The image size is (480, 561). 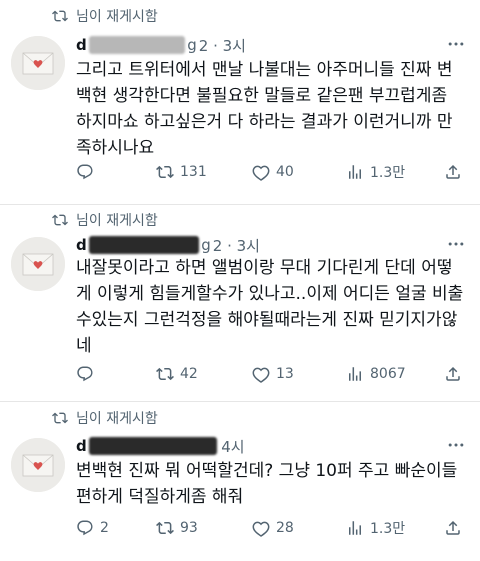 What do you see at coordinates (204, 374) in the screenshot?
I see `retweet-button: 42` at bounding box center [204, 374].